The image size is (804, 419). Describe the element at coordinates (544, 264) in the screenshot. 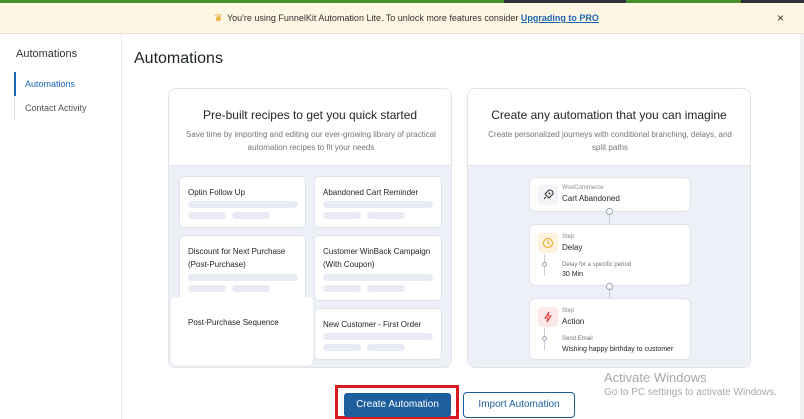

I see `delay-branch-dot` at that location.